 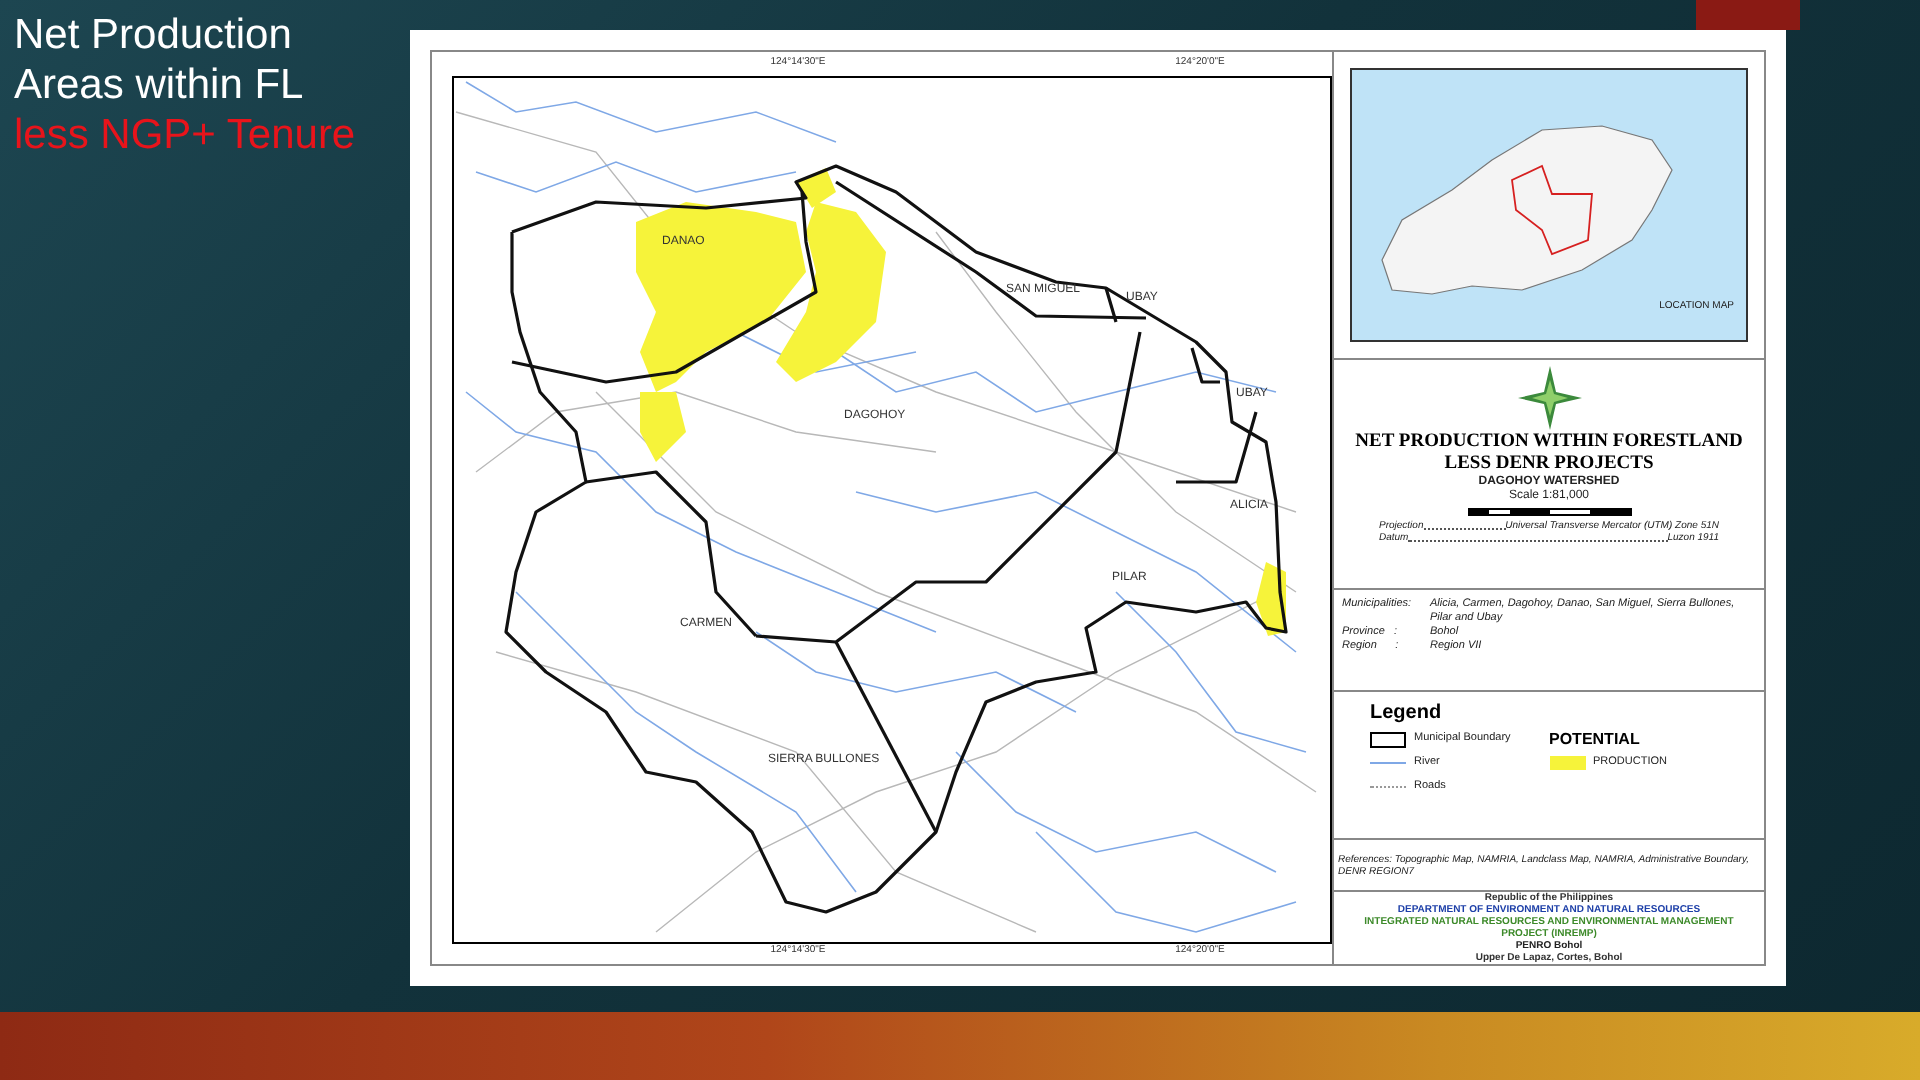 What do you see at coordinates (1388, 739) in the screenshot?
I see `boundary-swatch` at bounding box center [1388, 739].